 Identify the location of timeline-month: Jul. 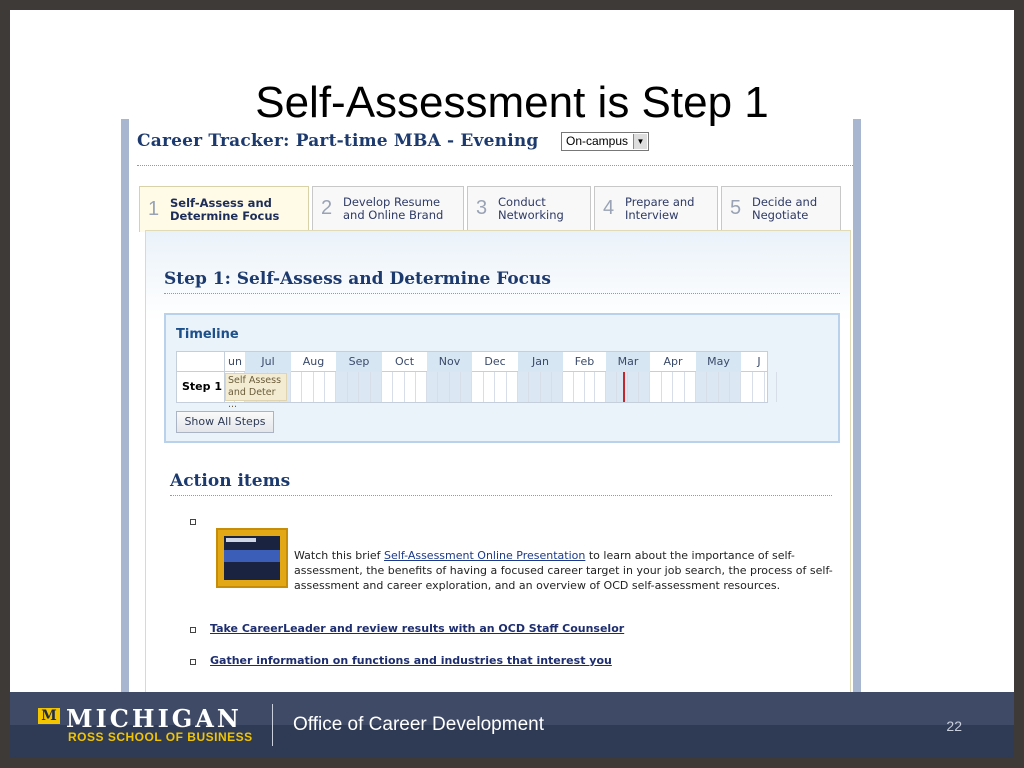
(268, 362).